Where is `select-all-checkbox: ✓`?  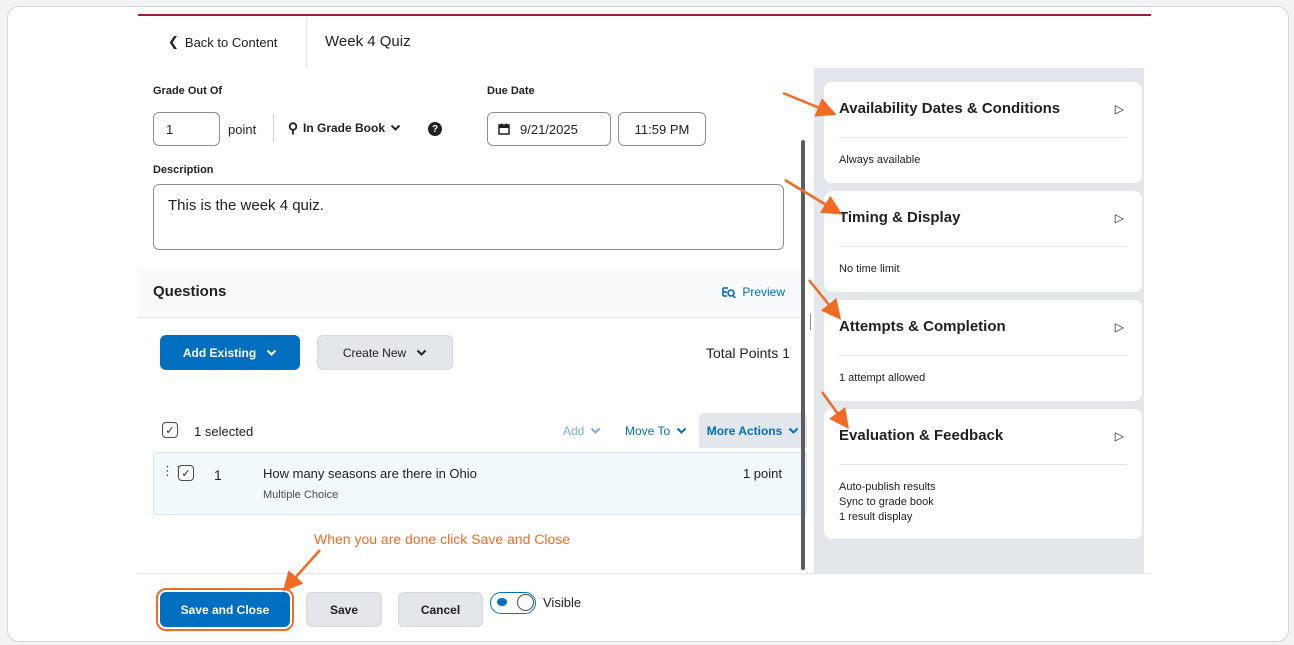
select-all-checkbox: ✓ is located at coordinates (170, 430).